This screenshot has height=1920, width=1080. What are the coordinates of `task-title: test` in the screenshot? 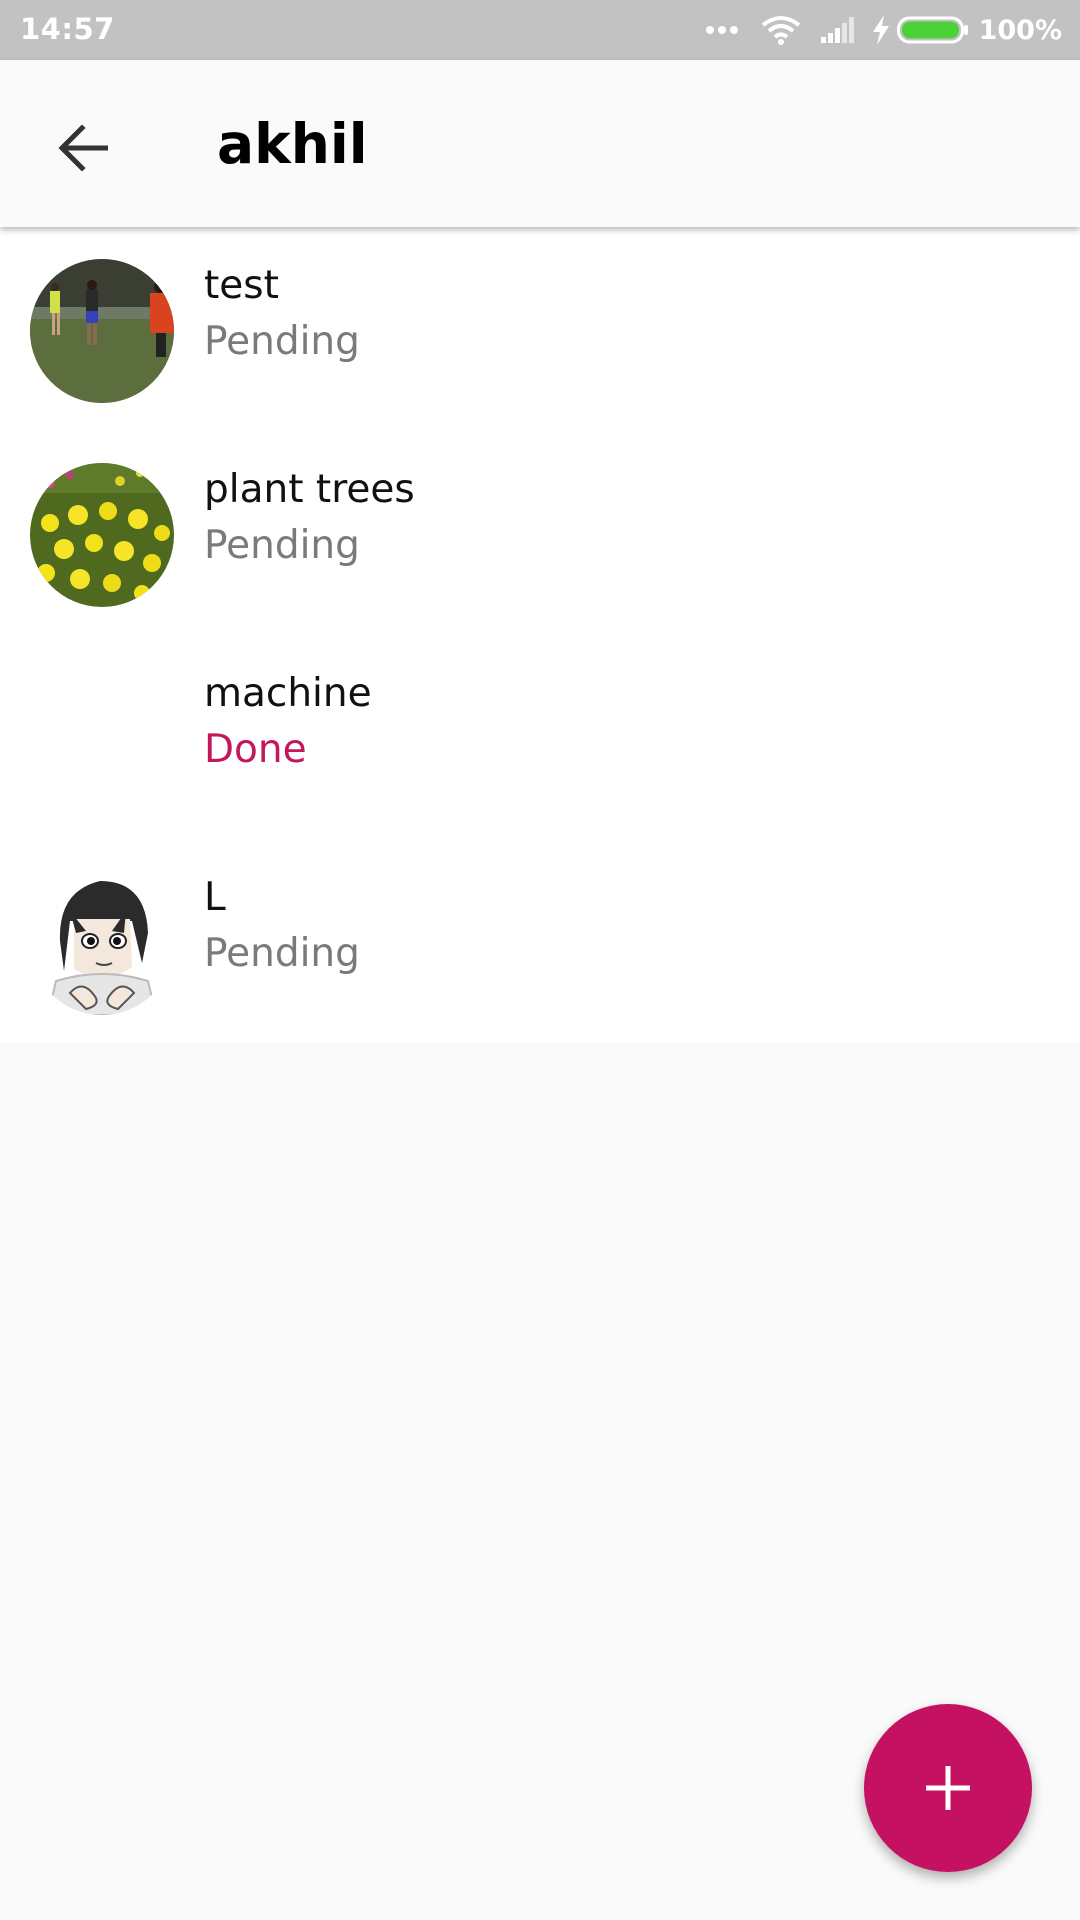 It's located at (241, 285).